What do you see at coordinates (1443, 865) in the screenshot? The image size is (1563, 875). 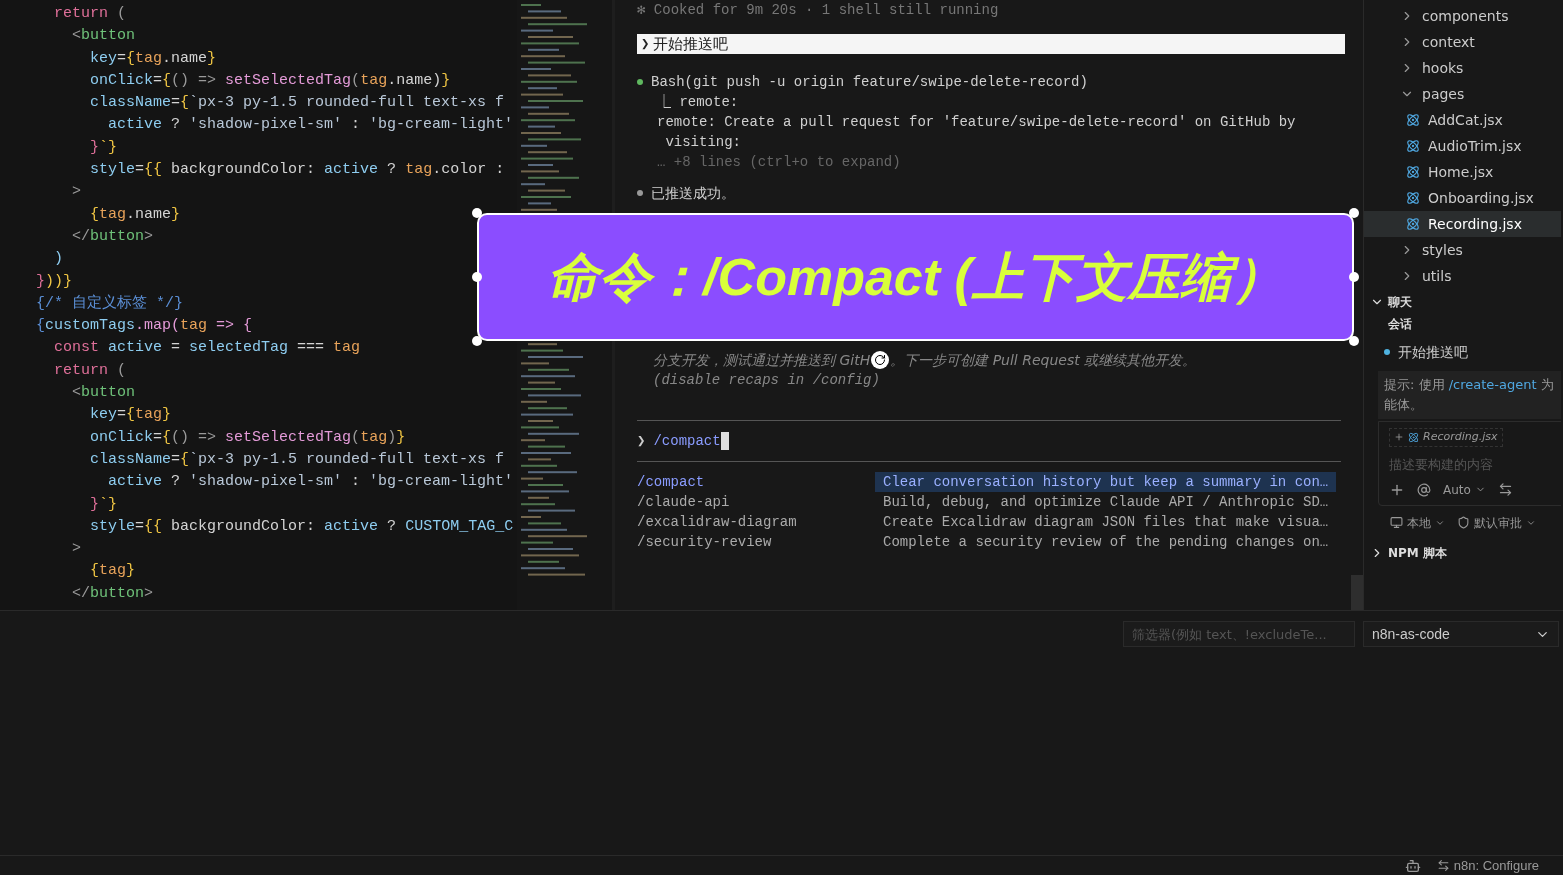 I see `sync-icon` at bounding box center [1443, 865].